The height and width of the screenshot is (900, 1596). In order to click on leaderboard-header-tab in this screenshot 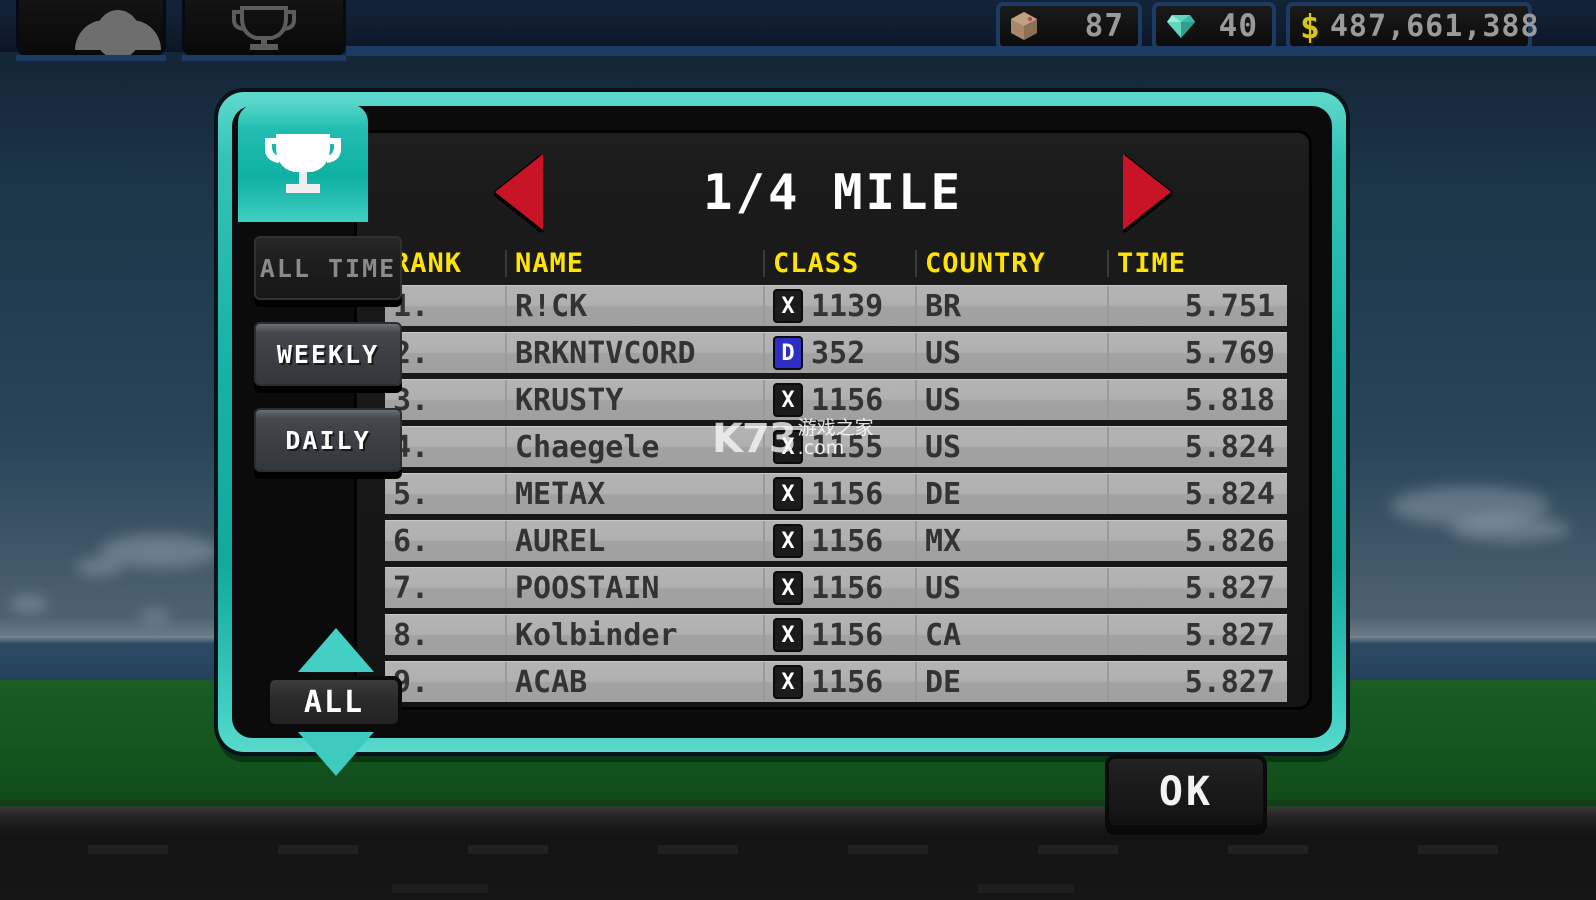, I will do `click(303, 163)`.